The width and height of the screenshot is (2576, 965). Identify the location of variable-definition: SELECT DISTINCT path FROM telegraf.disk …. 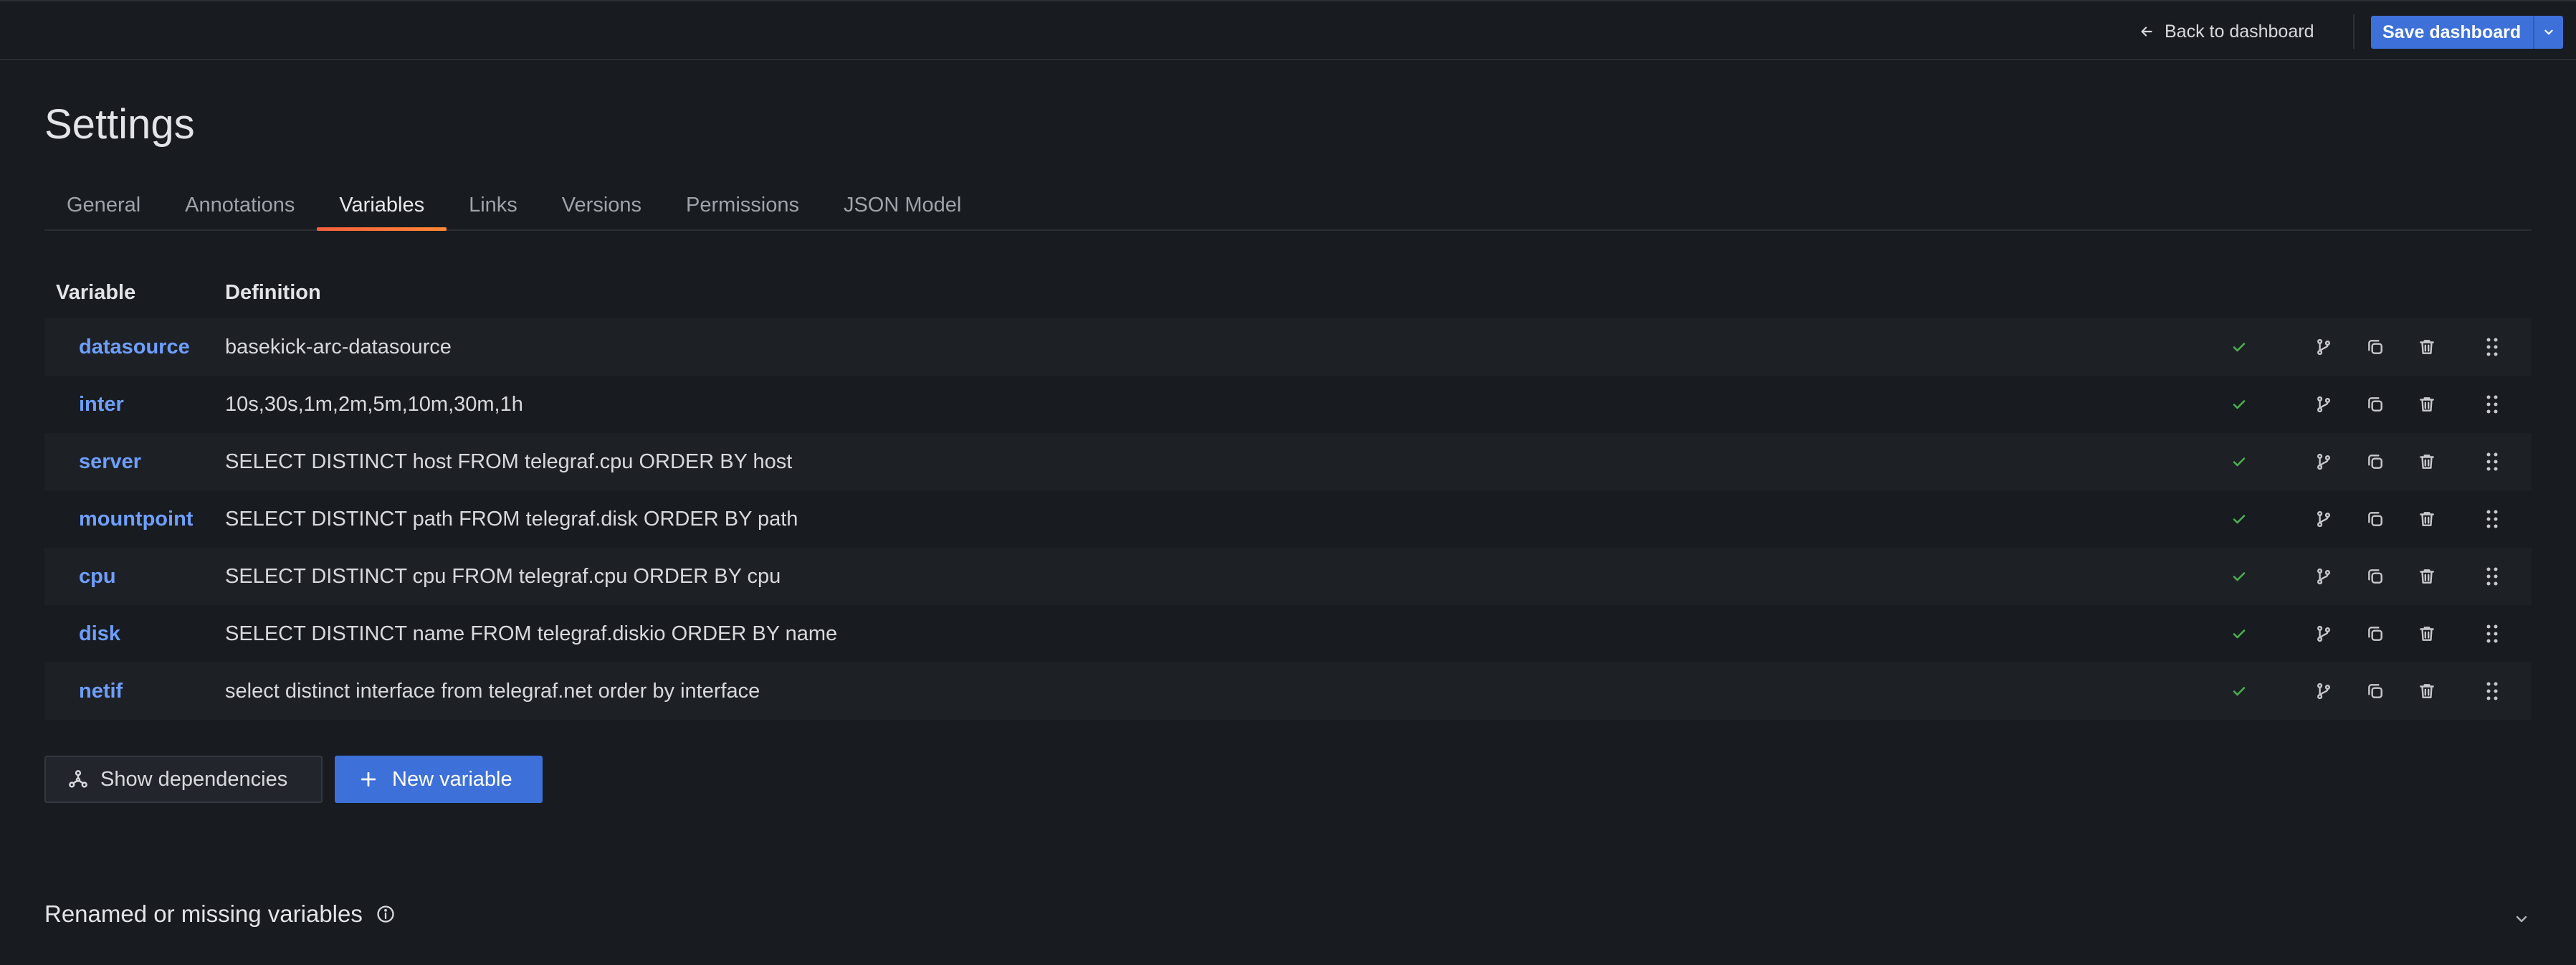
(511, 519).